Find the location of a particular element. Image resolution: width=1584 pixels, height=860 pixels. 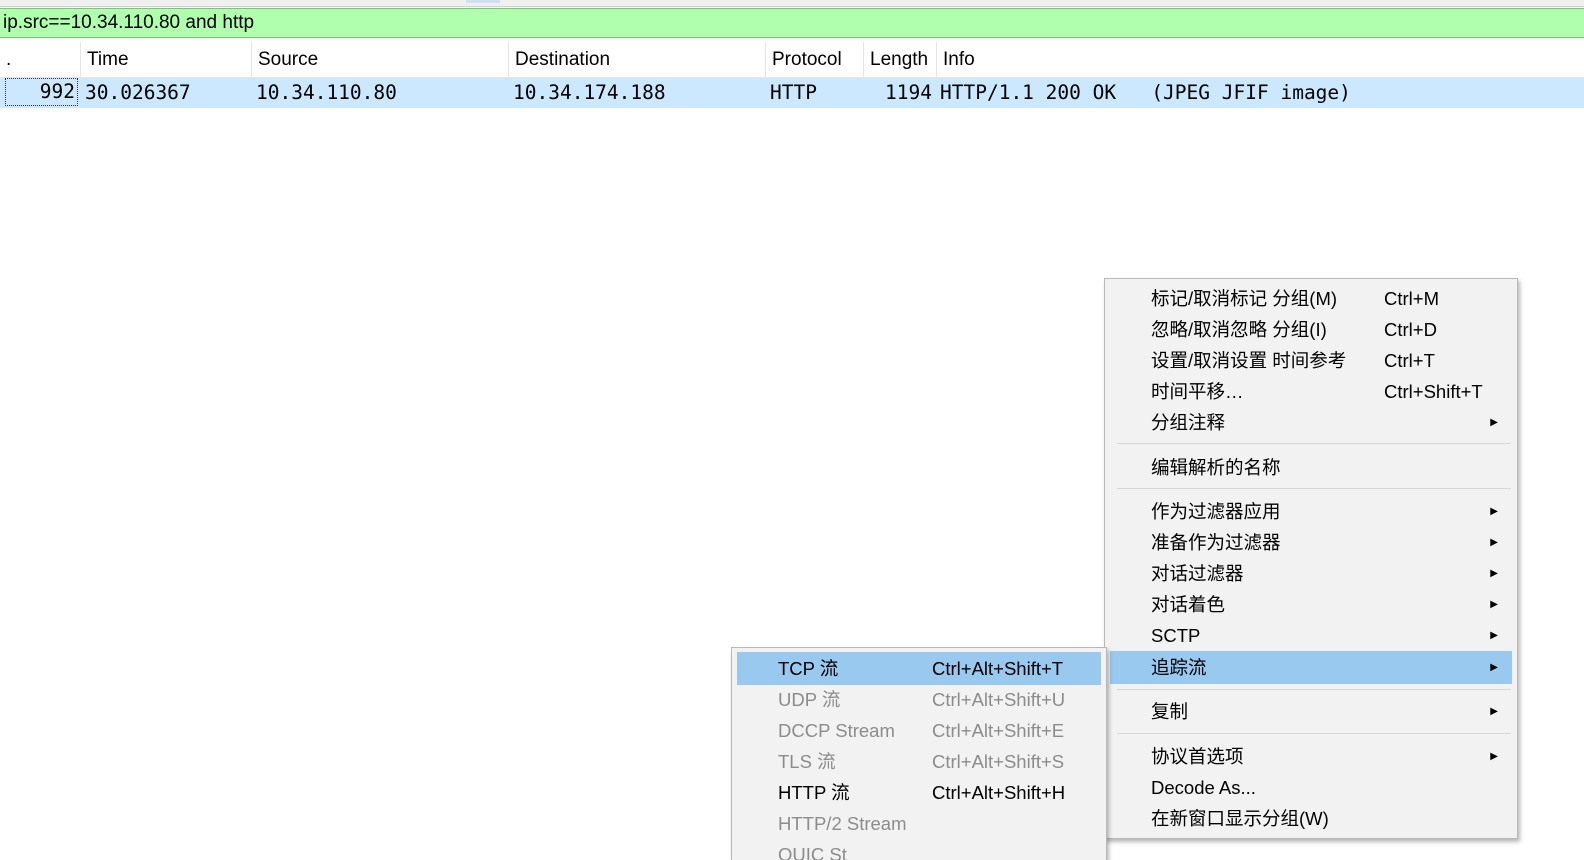

menu-item-apply-as-filter: 作为过滤器应用 ▶ is located at coordinates (1311, 511).